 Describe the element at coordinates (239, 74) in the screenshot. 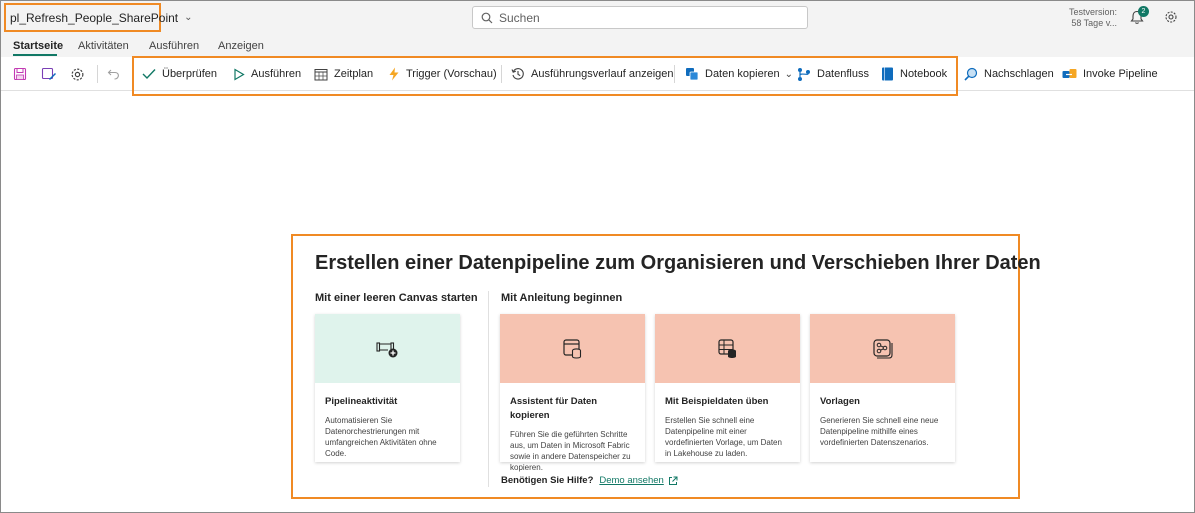

I see `play-icon` at that location.